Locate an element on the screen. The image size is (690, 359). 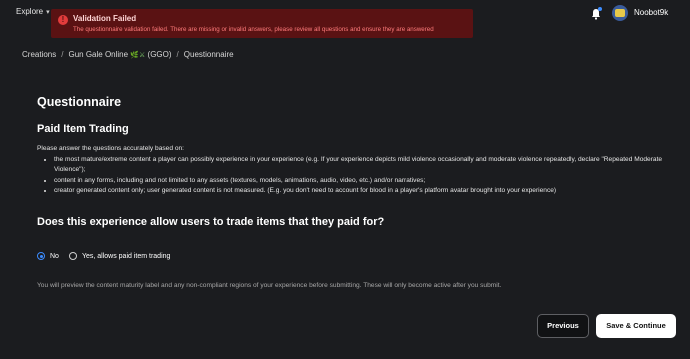
option-yes: Yes, allows paid item trading is located at coordinates (119, 256).